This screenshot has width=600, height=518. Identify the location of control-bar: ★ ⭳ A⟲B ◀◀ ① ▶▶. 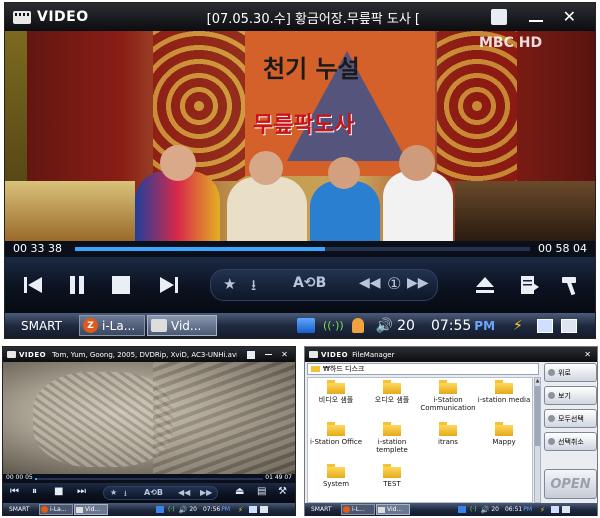
(300, 285).